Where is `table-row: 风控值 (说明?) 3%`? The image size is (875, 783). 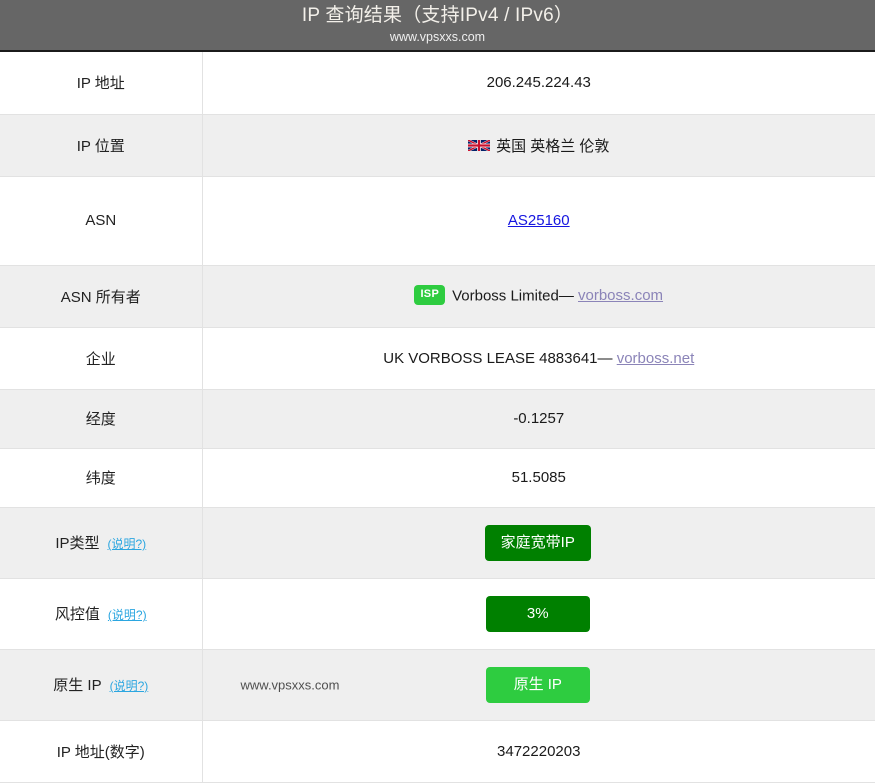 table-row: 风控值 (说明?) 3% is located at coordinates (437, 613).